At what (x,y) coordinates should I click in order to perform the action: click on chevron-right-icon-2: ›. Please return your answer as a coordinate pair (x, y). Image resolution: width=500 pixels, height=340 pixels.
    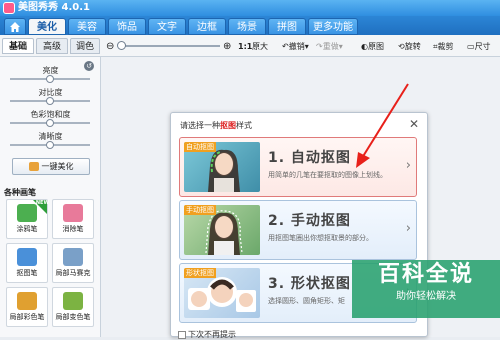
    Looking at the image, I should click on (408, 228).